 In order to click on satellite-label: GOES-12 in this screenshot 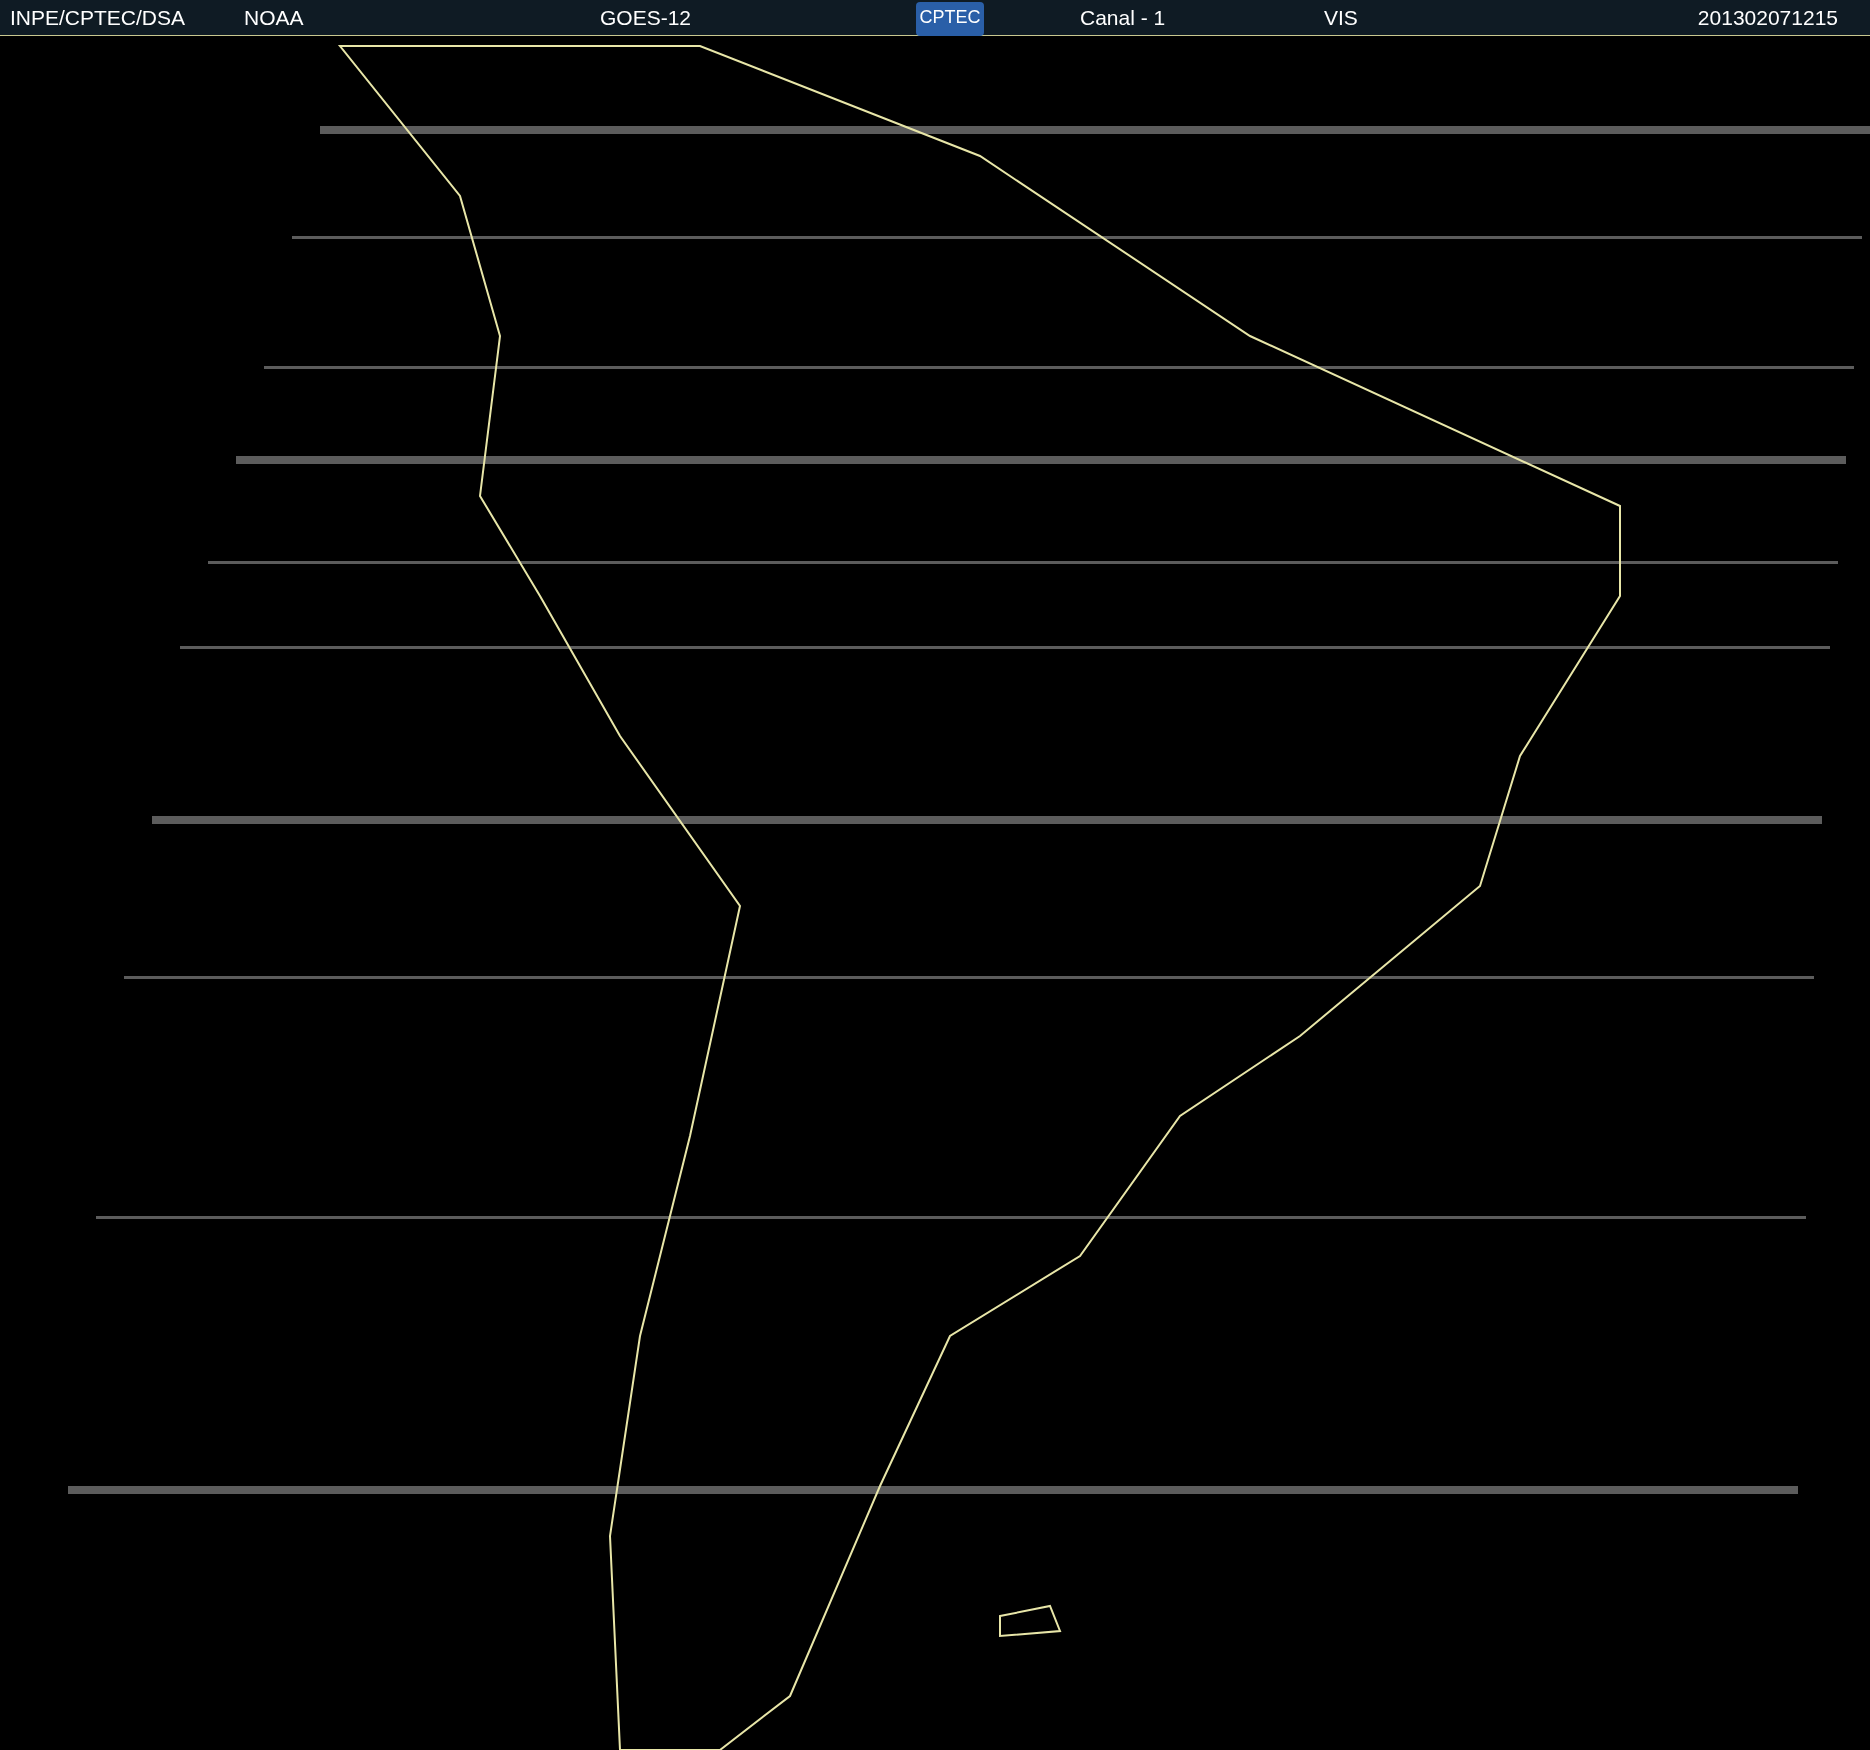, I will do `click(646, 17)`.